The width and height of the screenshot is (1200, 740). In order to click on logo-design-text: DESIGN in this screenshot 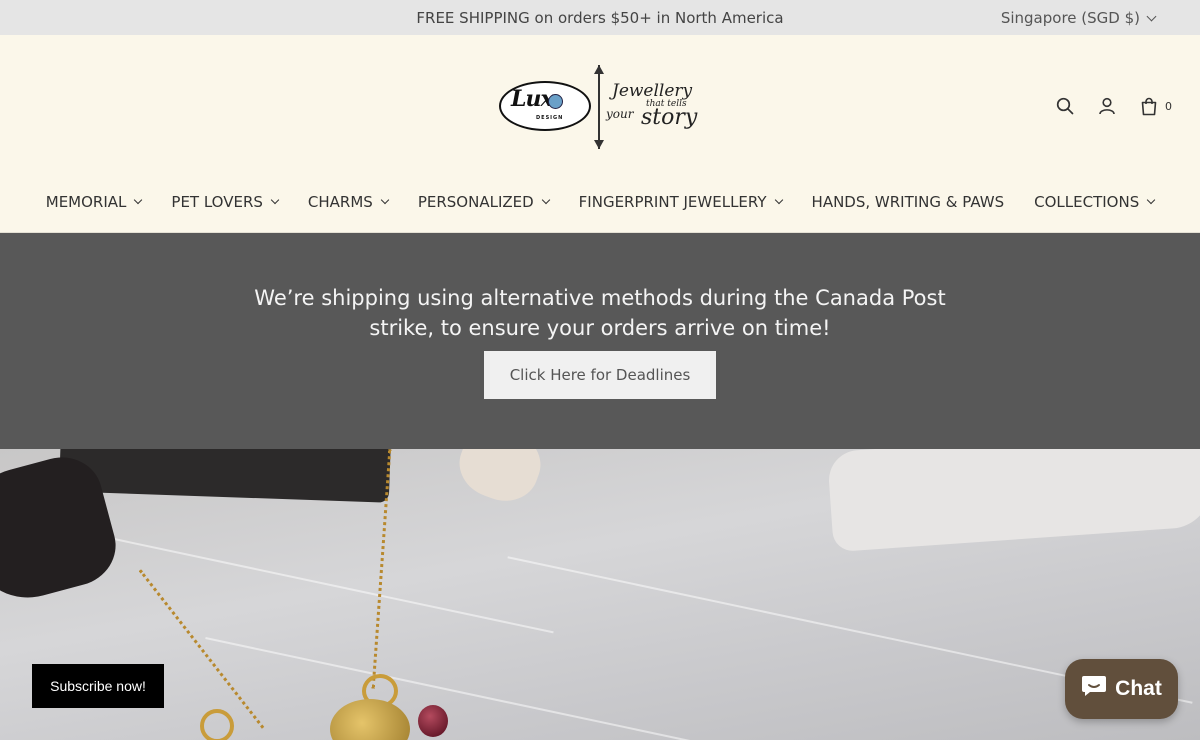, I will do `click(550, 118)`.